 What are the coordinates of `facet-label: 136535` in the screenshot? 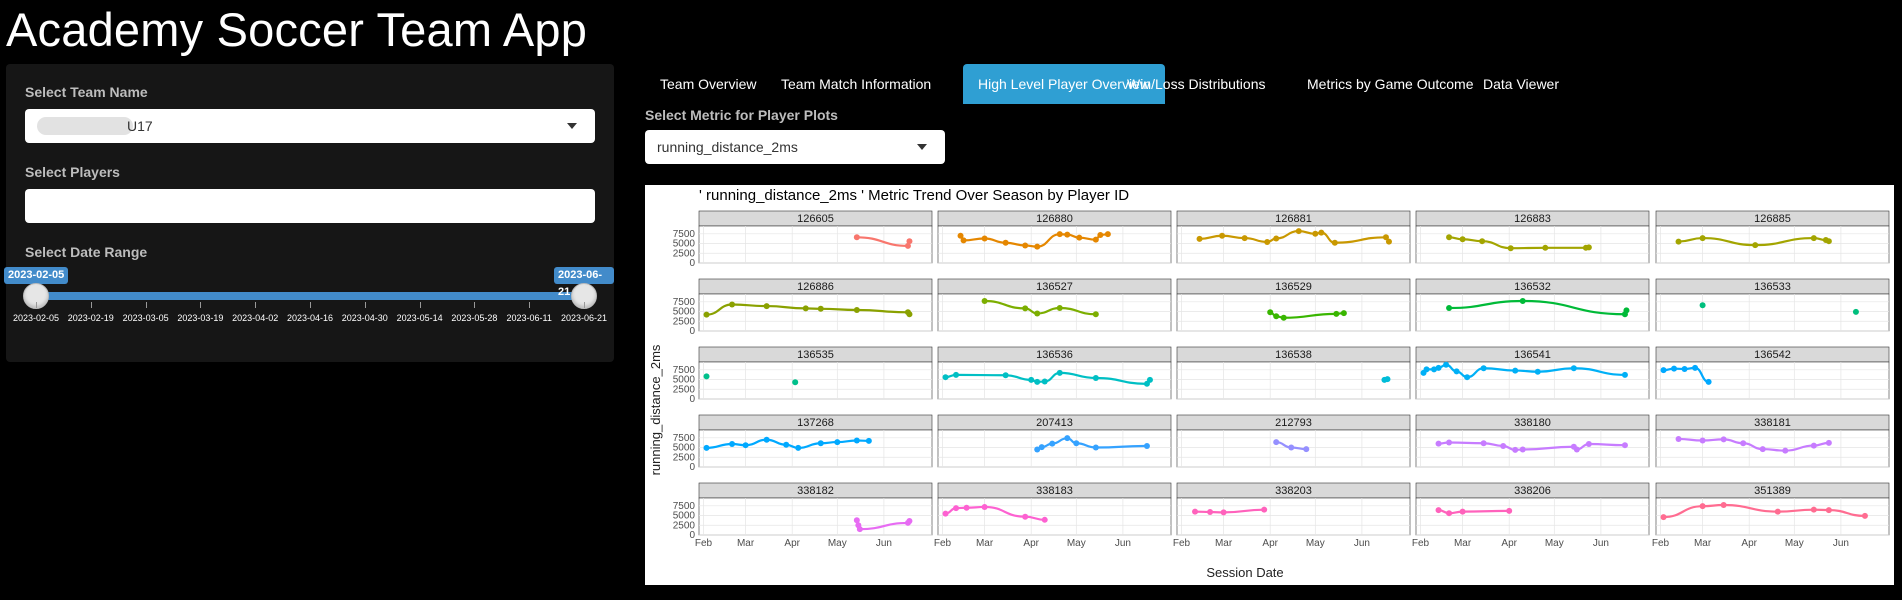 It's located at (815, 355).